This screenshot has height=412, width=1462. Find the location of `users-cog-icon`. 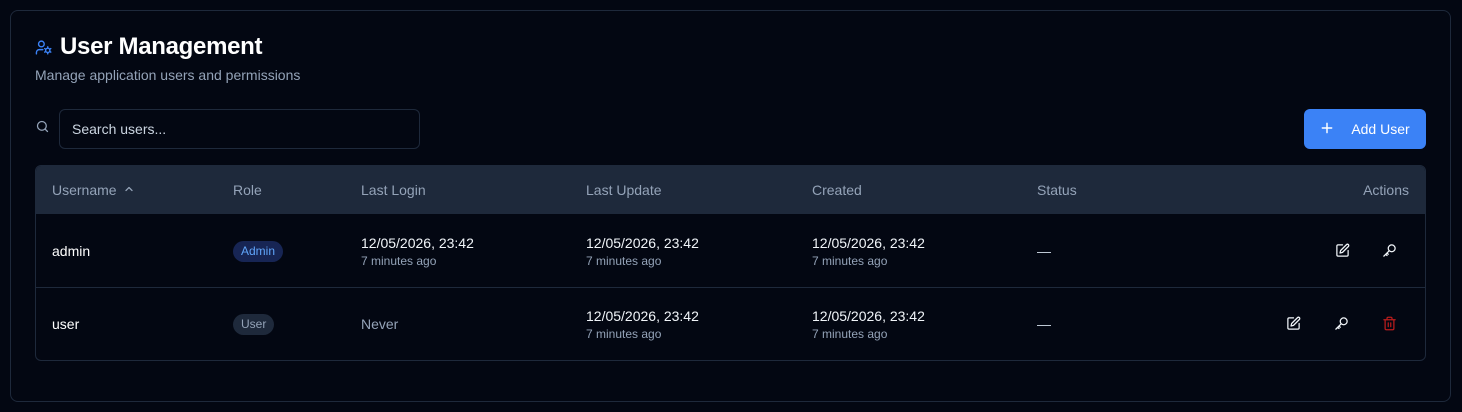

users-cog-icon is located at coordinates (43, 47).